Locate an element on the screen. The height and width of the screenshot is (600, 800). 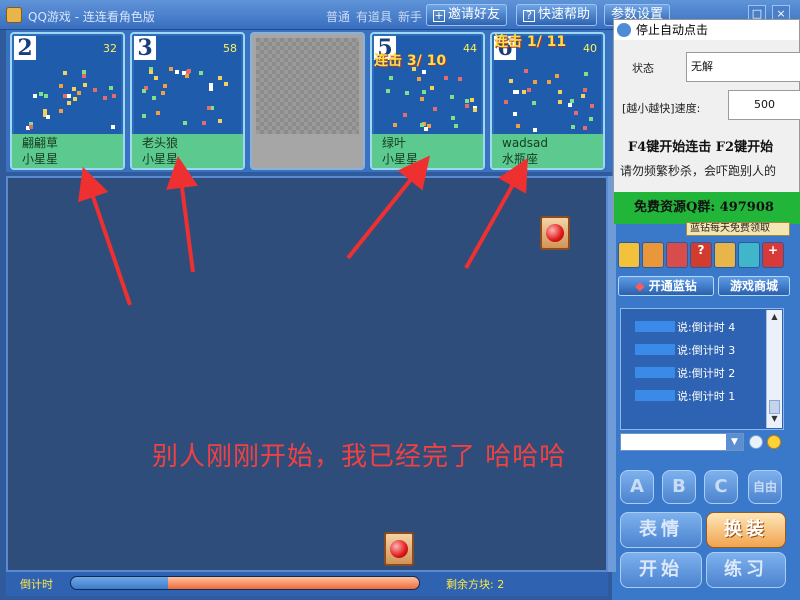
plus-icon: + is located at coordinates (773, 255).